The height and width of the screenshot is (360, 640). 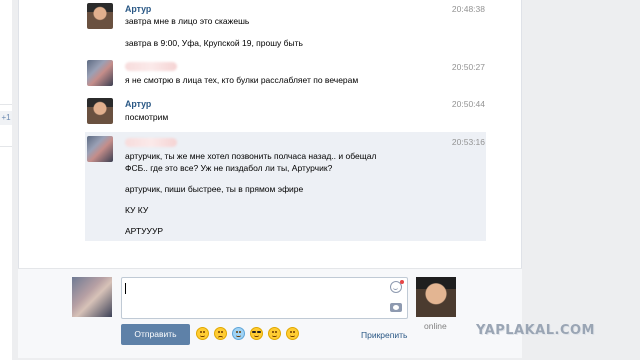 I want to click on message-input, so click(x=264, y=298).